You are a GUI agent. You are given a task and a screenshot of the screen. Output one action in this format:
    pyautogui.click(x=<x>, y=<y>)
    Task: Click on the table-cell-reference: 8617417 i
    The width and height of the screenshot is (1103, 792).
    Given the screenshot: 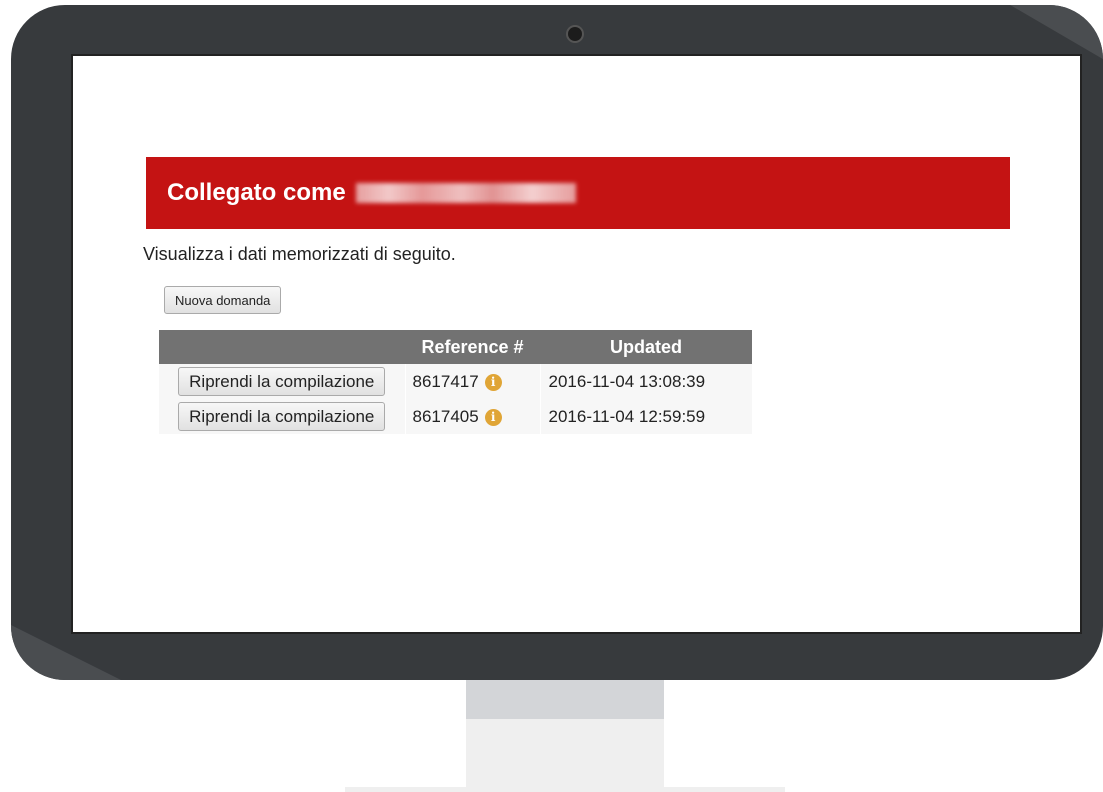 What is the action you would take?
    pyautogui.click(x=473, y=381)
    